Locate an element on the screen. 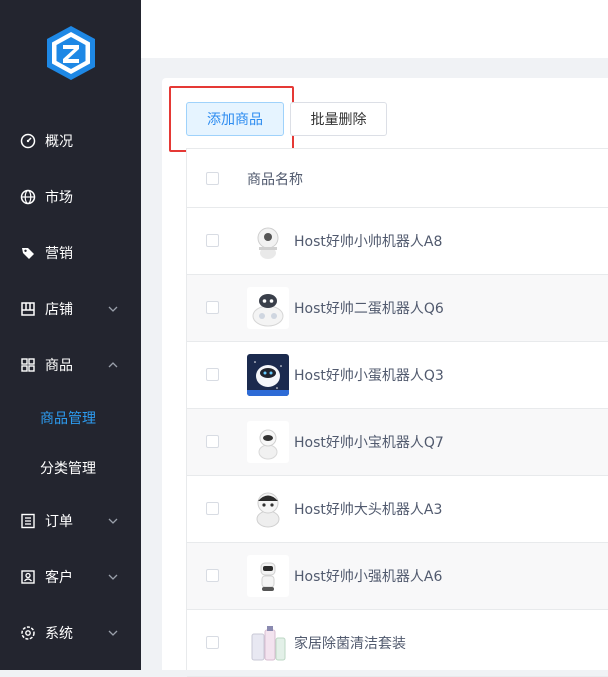  product-name: Host好帅小强机器人A6 is located at coordinates (368, 577).